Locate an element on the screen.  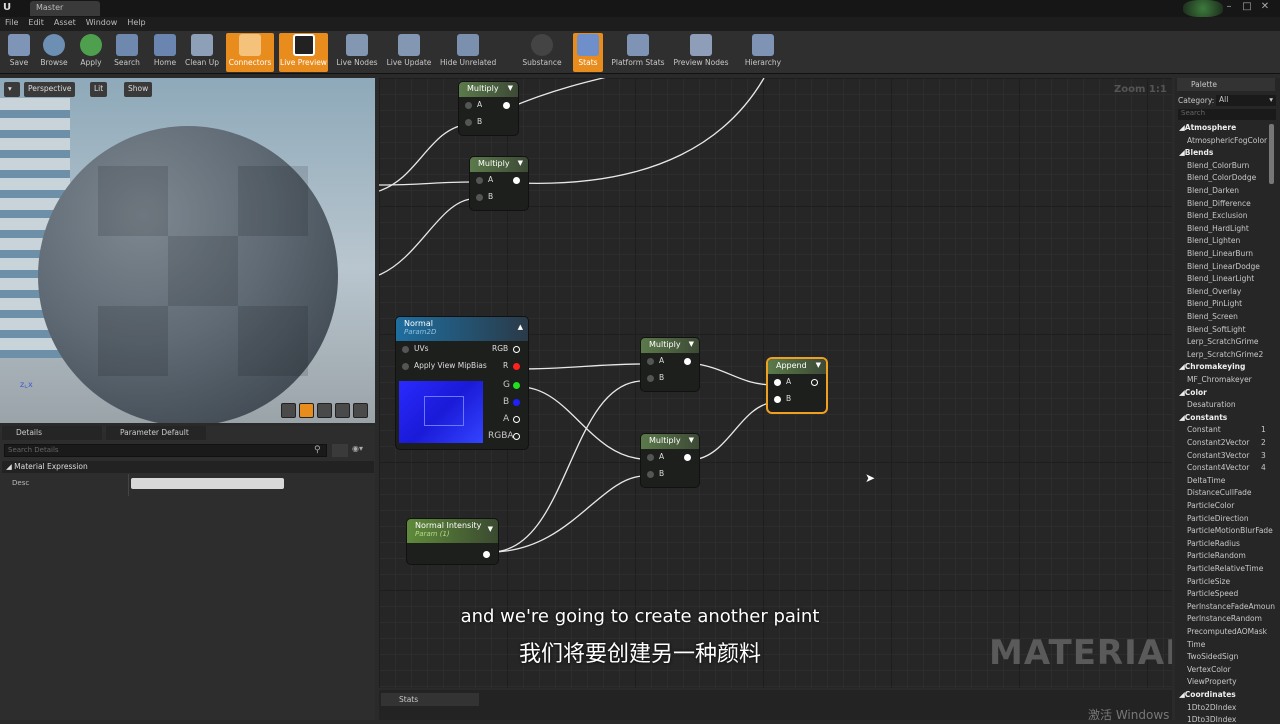
palette-item: Blend_Difference is located at coordinates (1225, 203).